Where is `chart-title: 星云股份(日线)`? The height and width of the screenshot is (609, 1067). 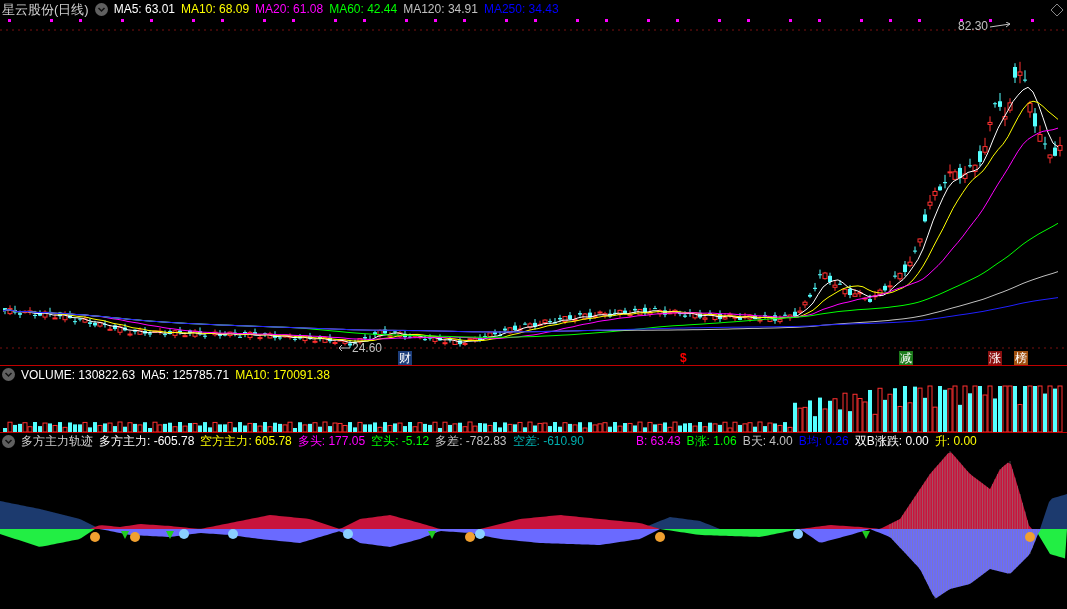
chart-title: 星云股份(日线) is located at coordinates (45, 9).